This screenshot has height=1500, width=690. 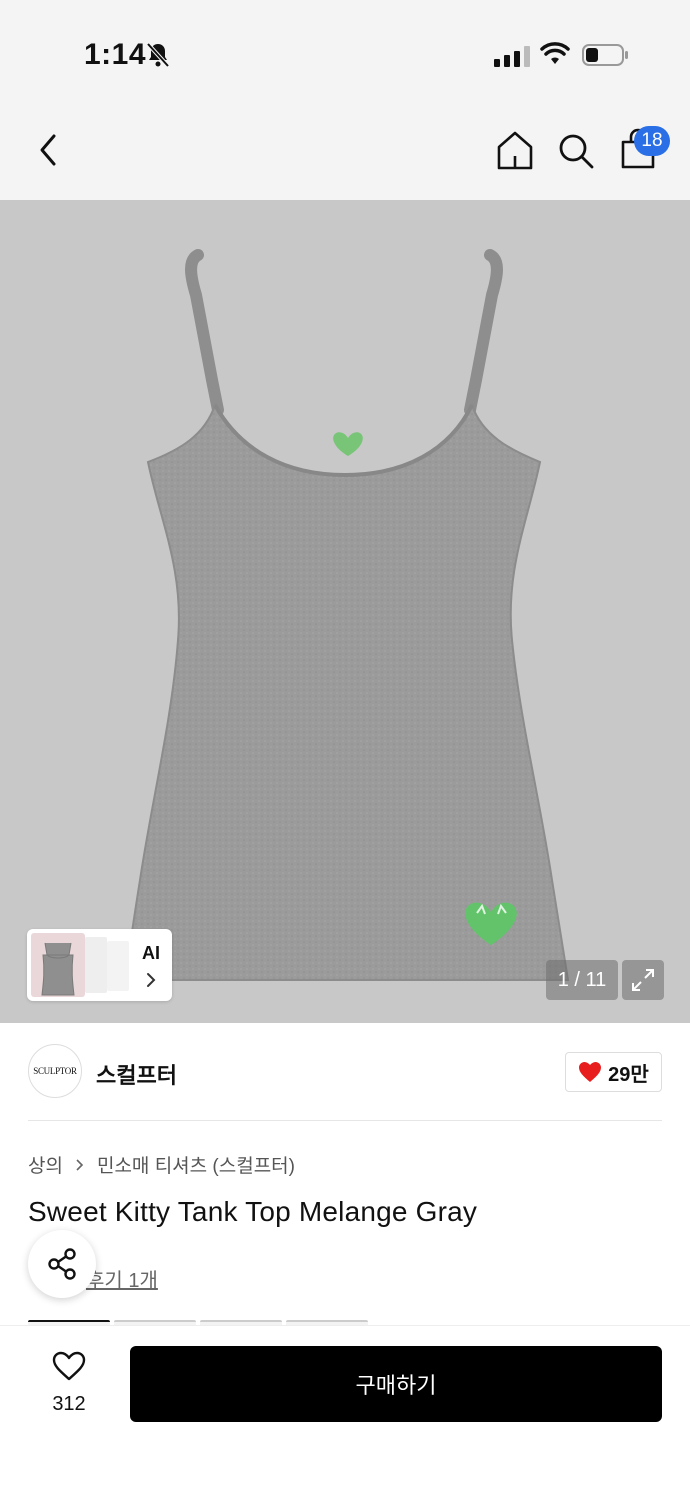 I want to click on cellular-signal-icon, so click(x=512, y=56).